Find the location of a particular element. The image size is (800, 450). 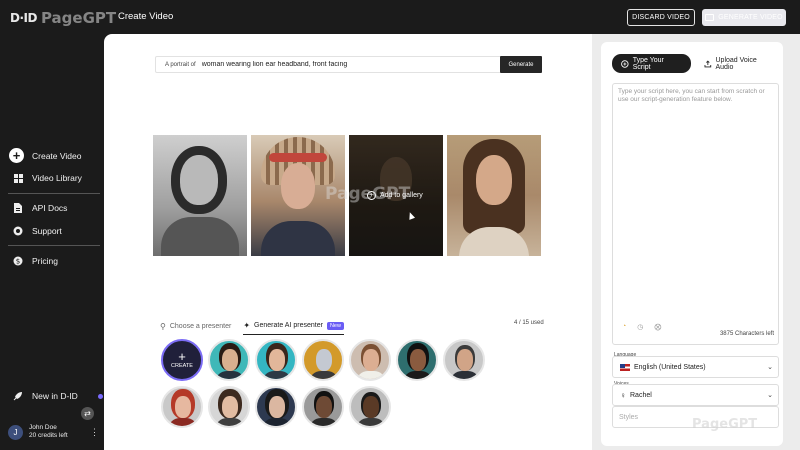

sidebar-item-video-library: Video Library is located at coordinates (47, 178).